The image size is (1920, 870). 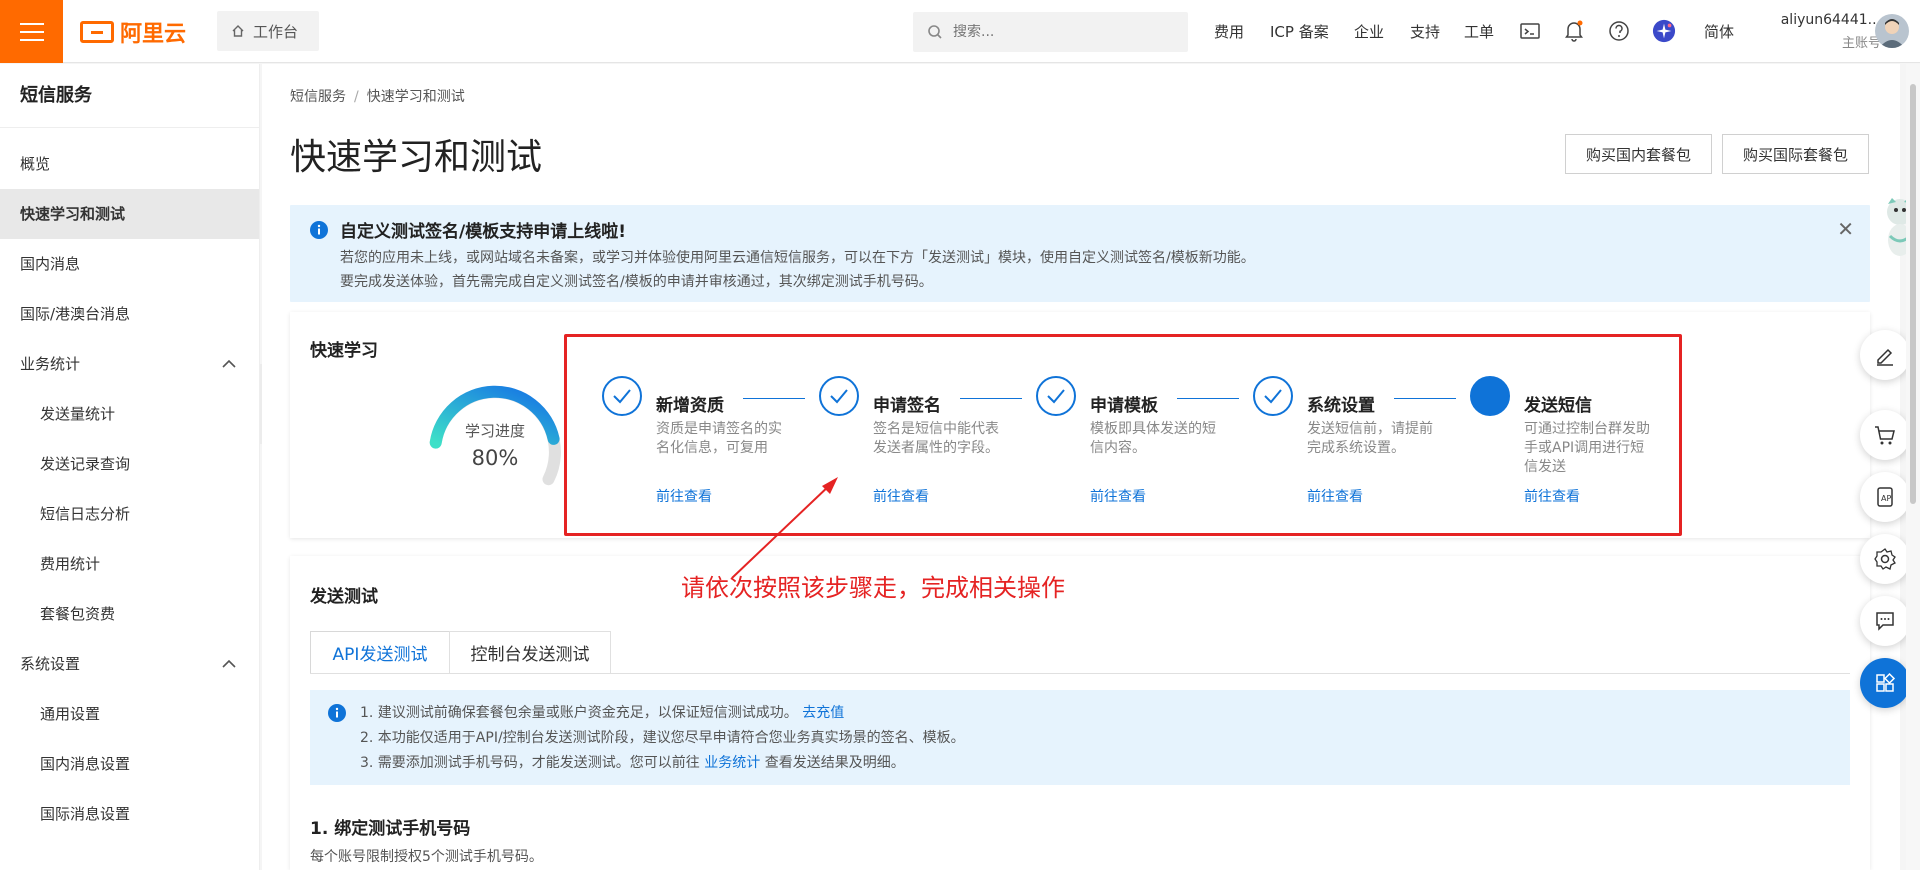 What do you see at coordinates (1619, 31) in the screenshot?
I see `help-icon` at bounding box center [1619, 31].